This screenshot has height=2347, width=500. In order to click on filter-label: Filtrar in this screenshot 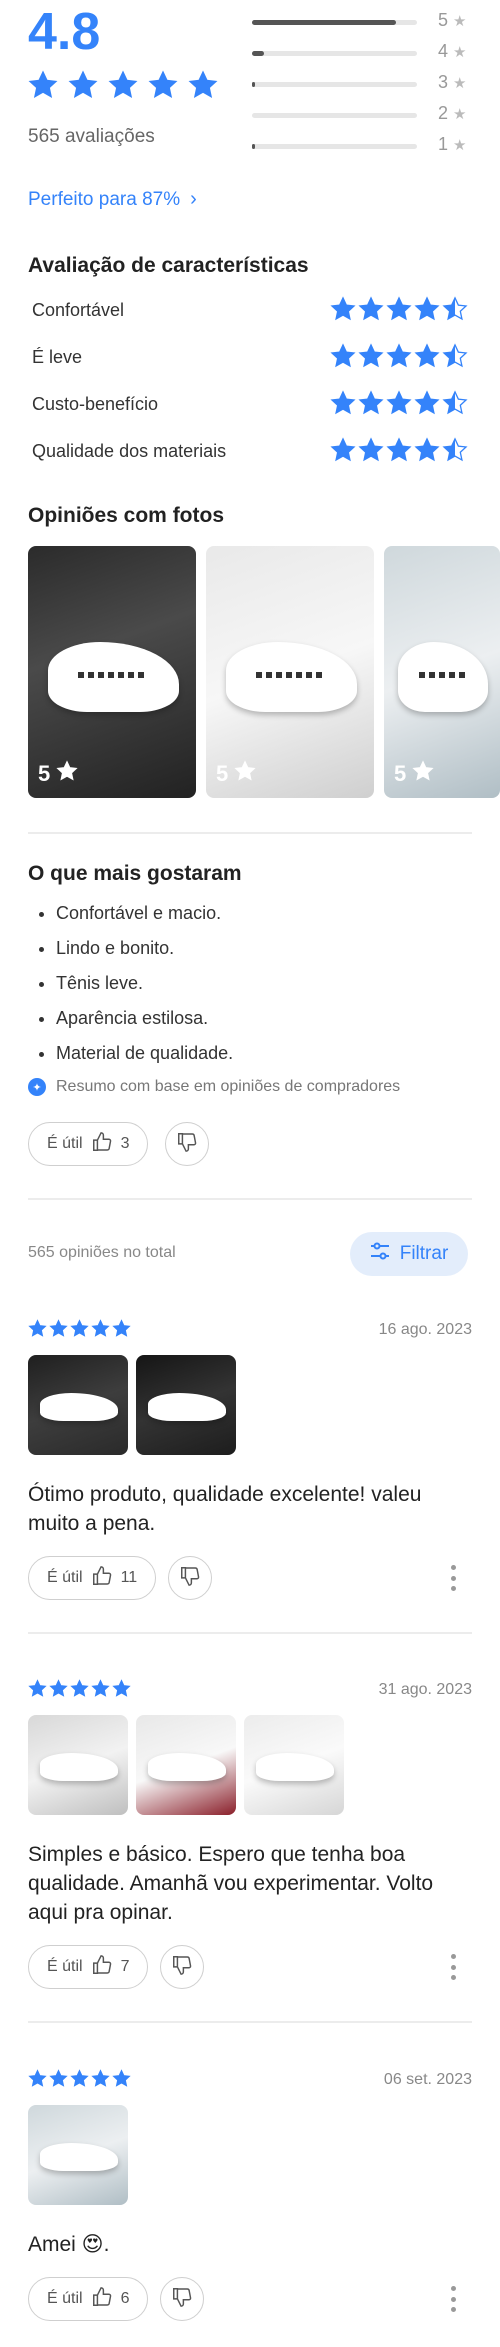, I will do `click(424, 1253)`.